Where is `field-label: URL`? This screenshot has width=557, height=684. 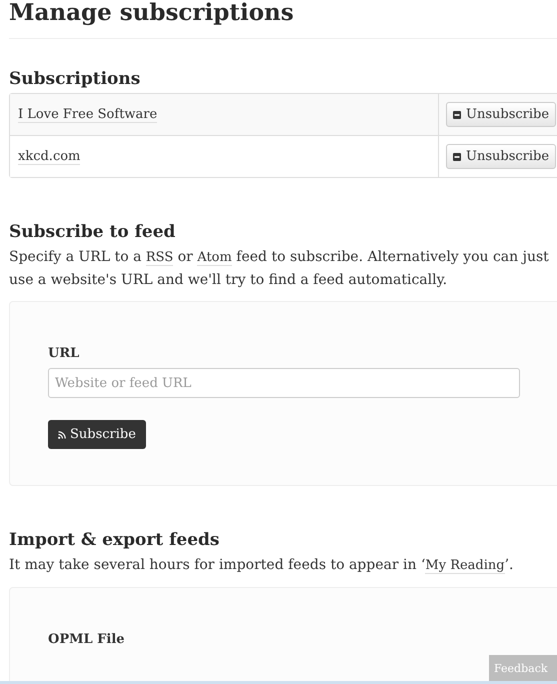
field-label: URL is located at coordinates (64, 353).